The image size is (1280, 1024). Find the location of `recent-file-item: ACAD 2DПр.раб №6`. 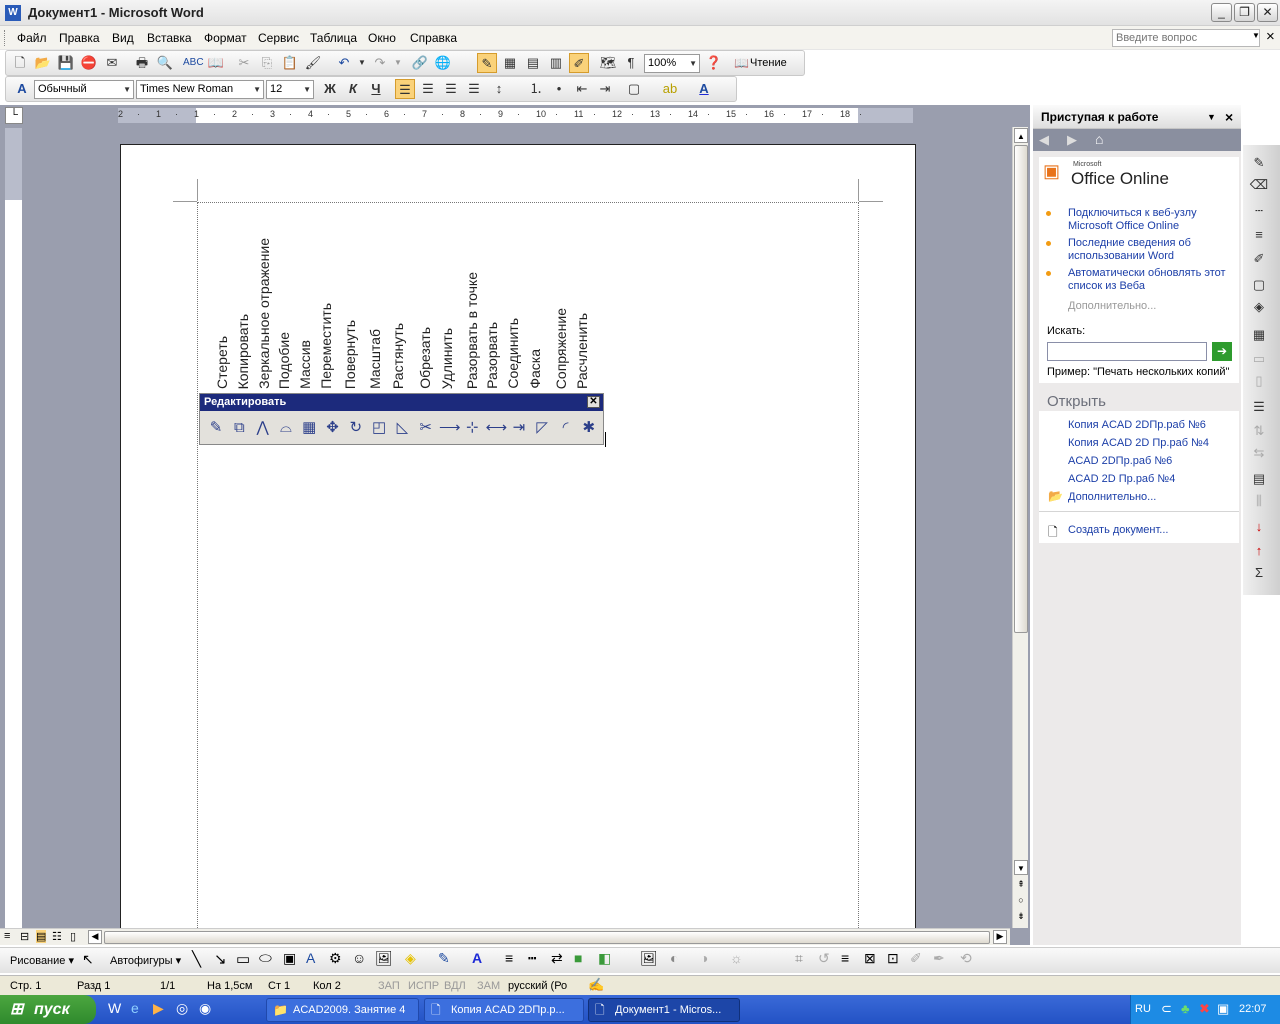

recent-file-item: ACAD 2DПр.раб №6 is located at coordinates (1120, 461).